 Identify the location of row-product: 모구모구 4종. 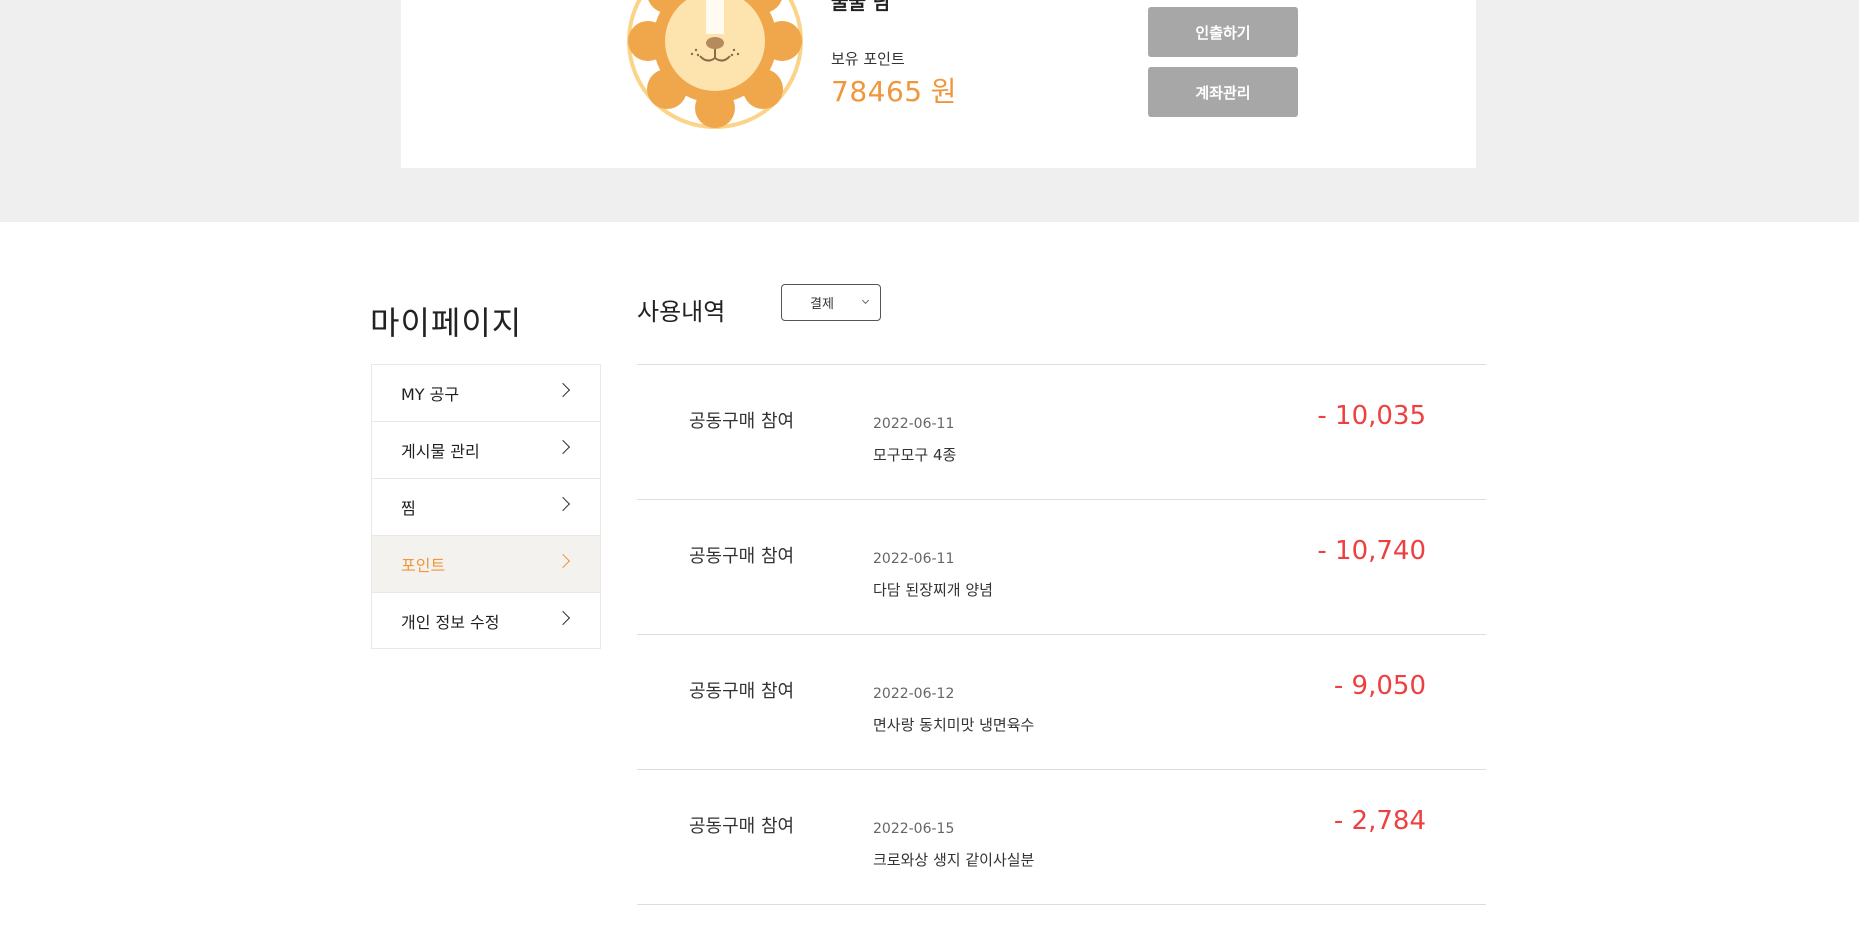
(915, 455).